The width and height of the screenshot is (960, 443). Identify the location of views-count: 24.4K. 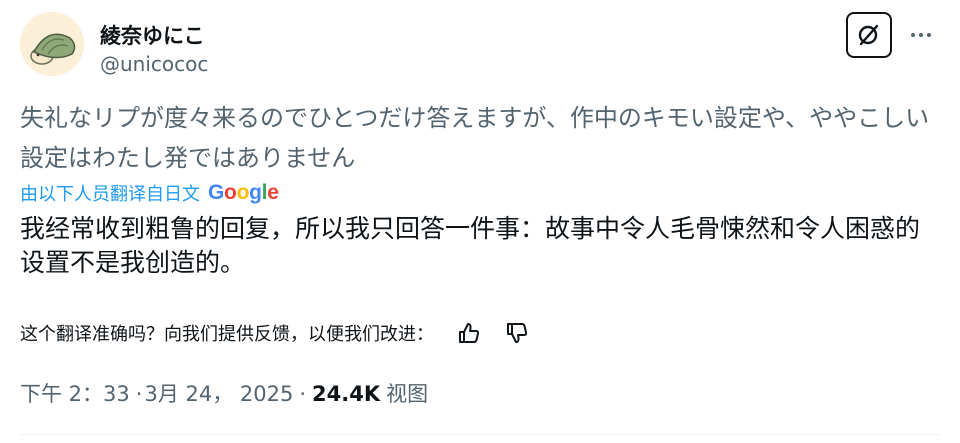
(346, 394).